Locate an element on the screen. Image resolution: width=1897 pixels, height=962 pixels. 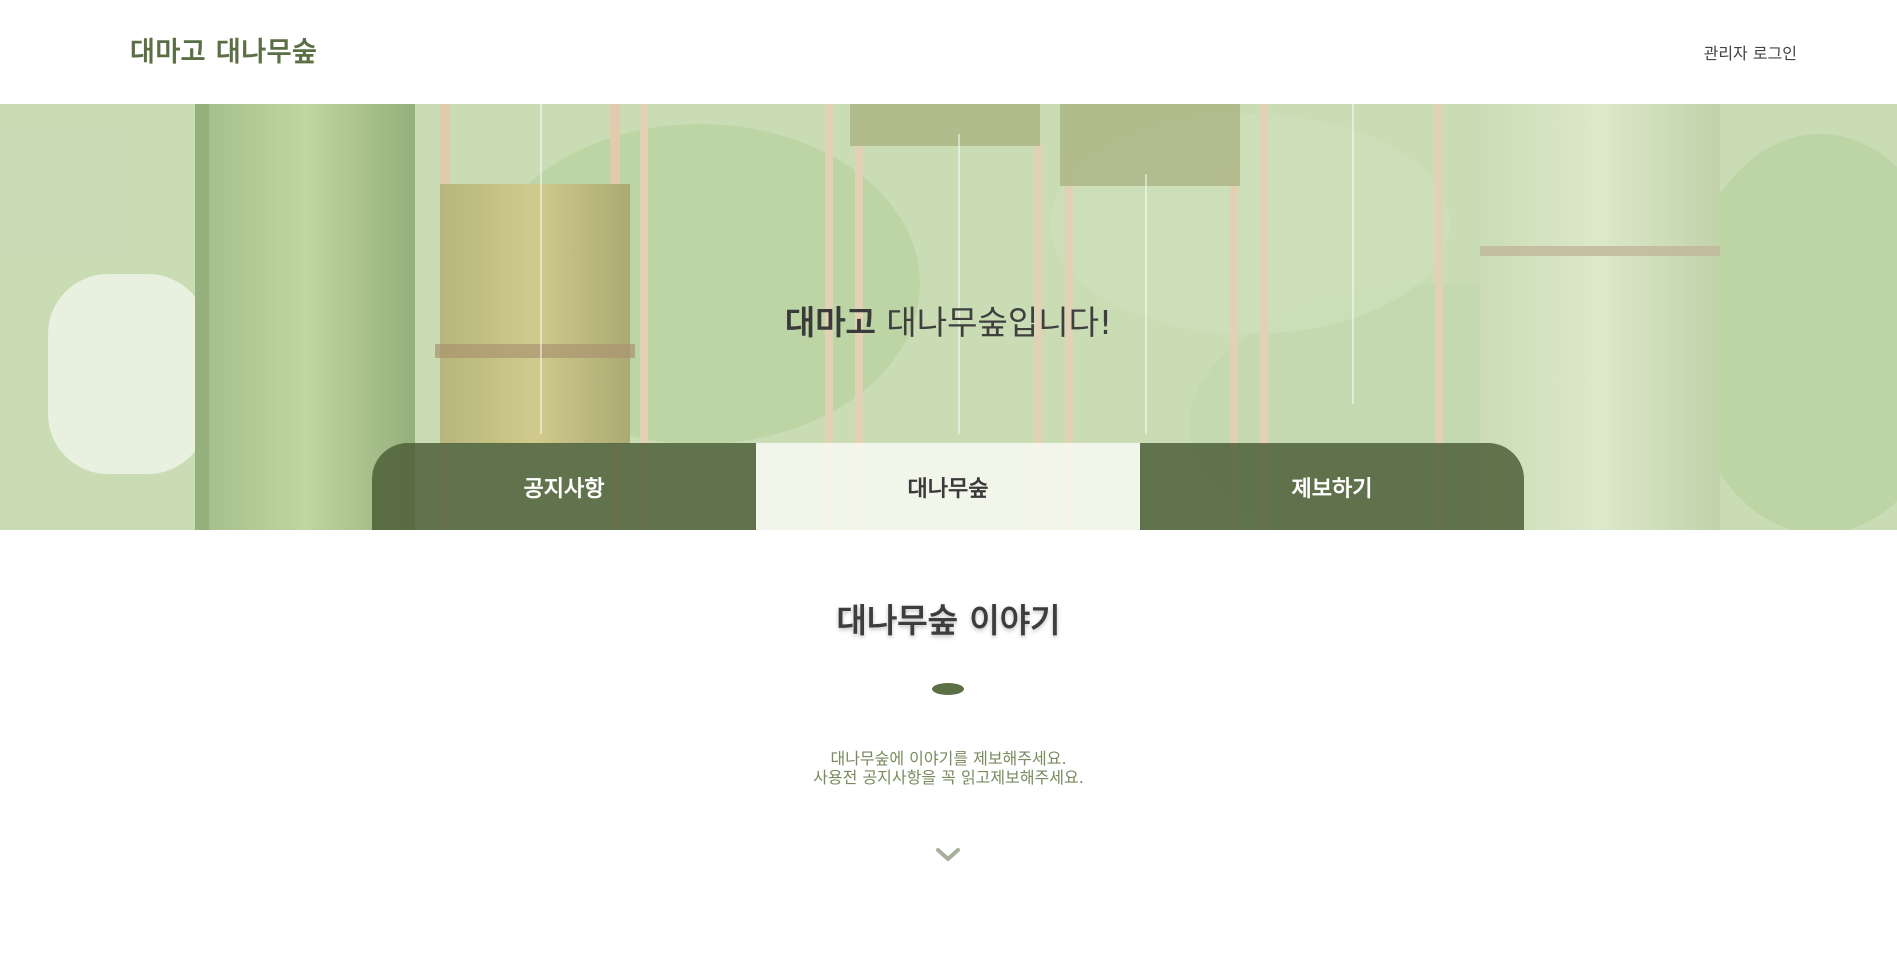
main-tabs: 공지사항 대나무숲 제보하기 is located at coordinates (948, 486).